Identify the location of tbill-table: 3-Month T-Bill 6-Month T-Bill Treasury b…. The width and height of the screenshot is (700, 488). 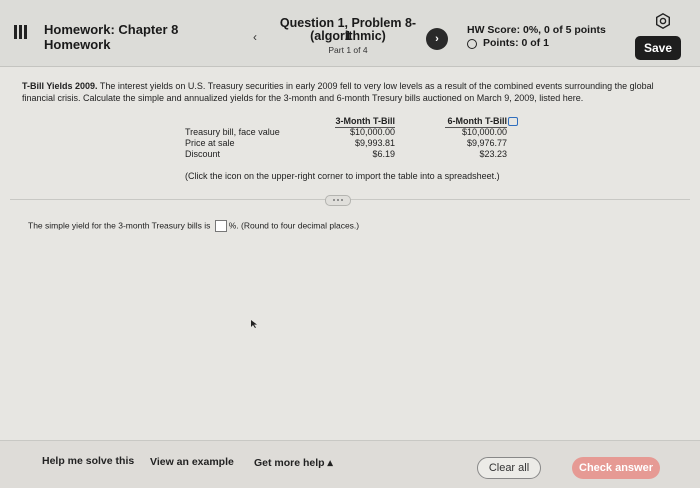
(351, 148).